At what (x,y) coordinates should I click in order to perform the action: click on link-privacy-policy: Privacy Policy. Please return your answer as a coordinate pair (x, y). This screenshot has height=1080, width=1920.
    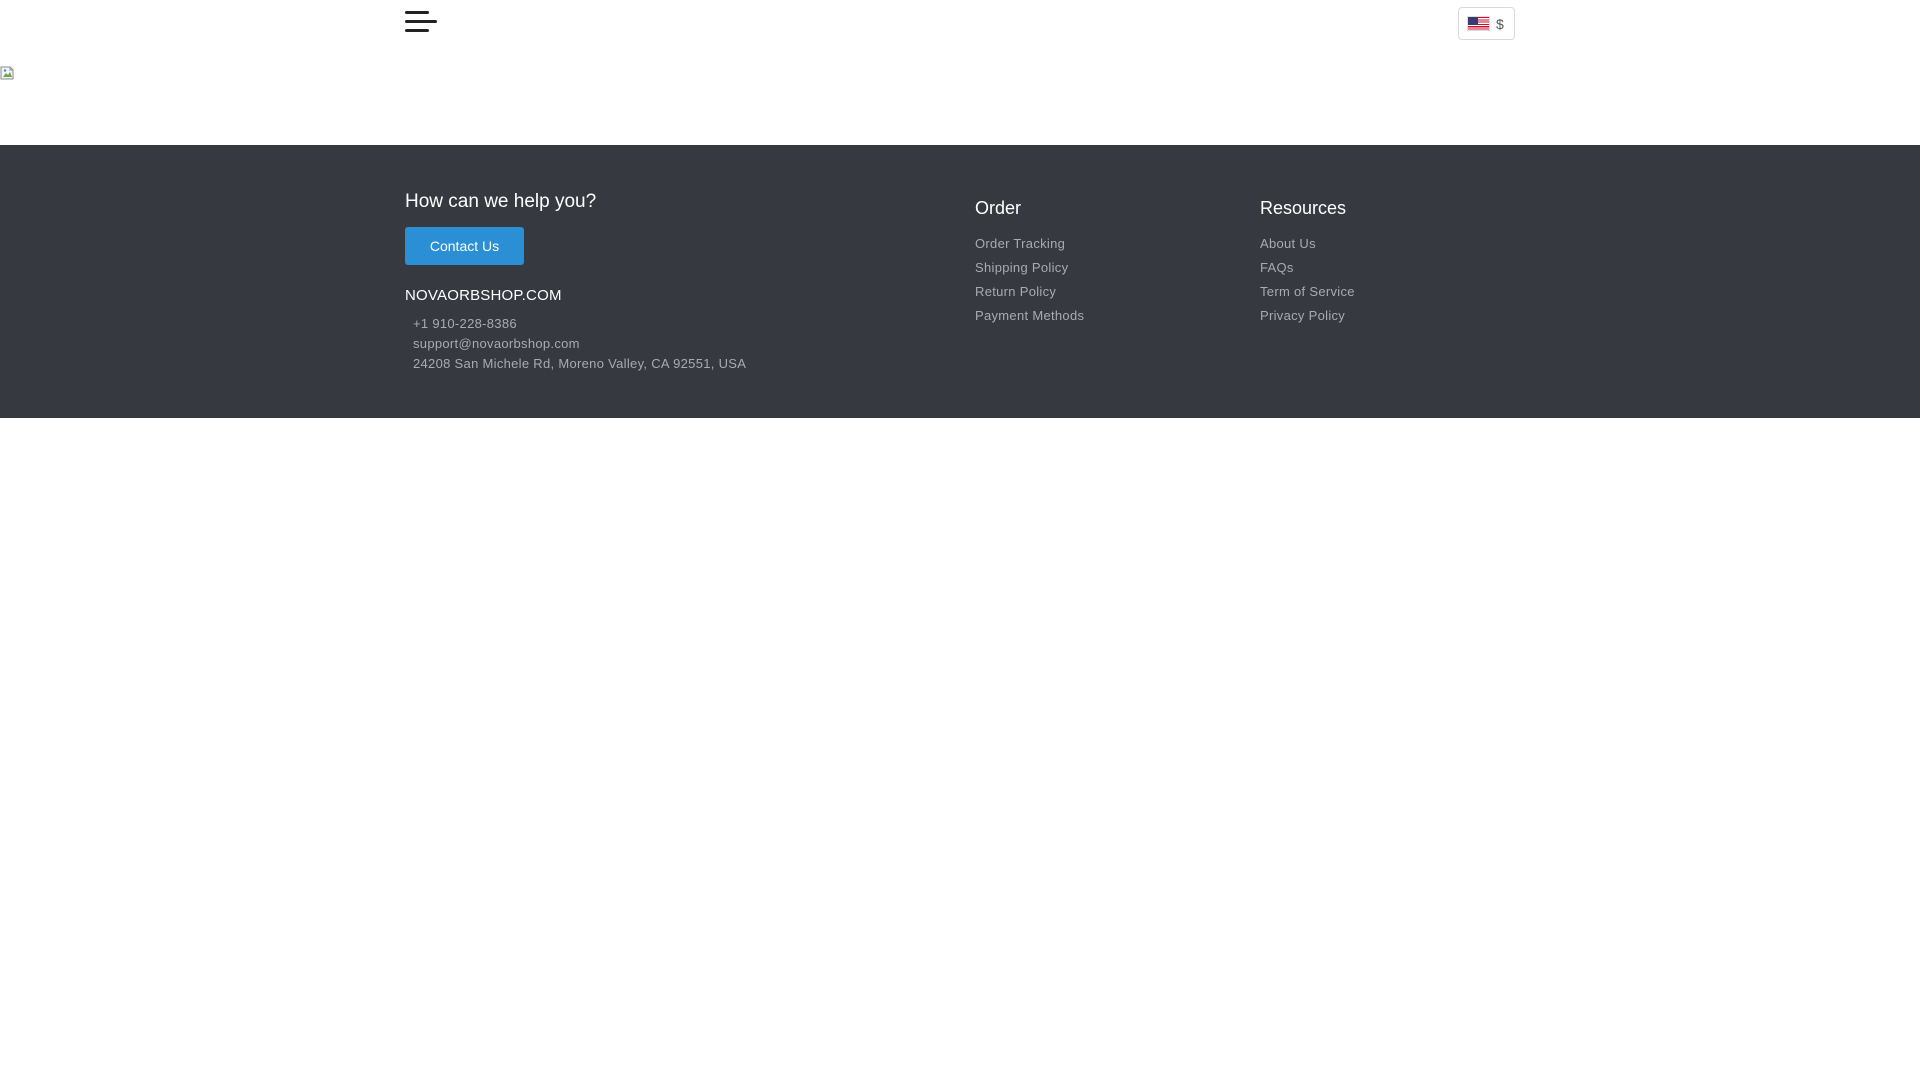
    Looking at the image, I should click on (1307, 316).